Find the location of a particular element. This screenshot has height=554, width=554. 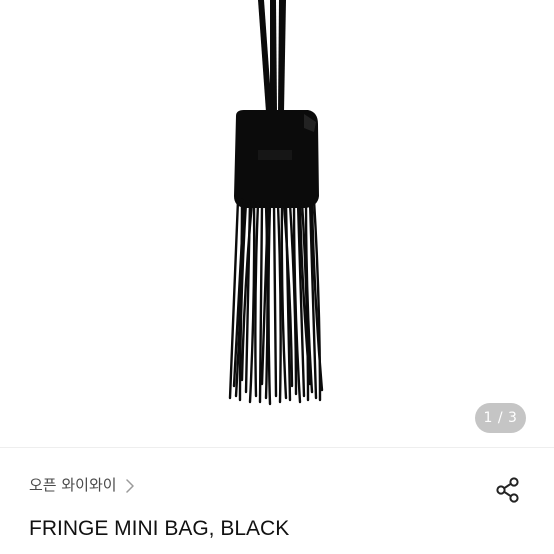

bag-fringe is located at coordinates (276, 302).